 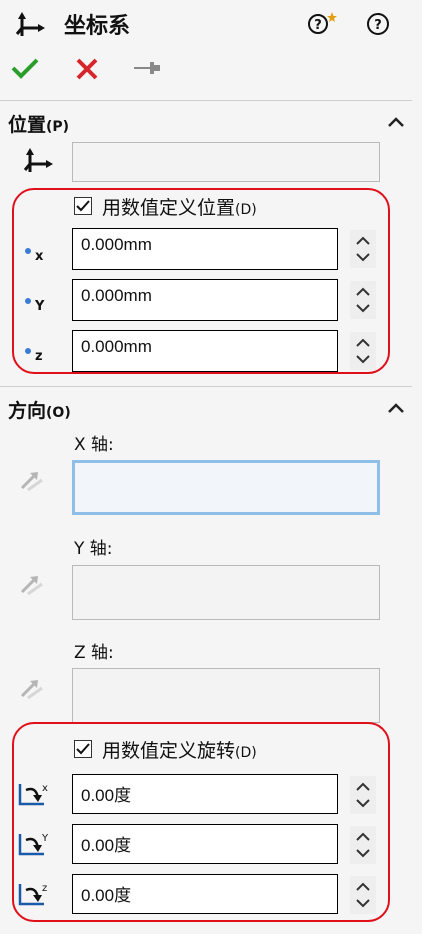 I want to click on rotation-x-spinner-icon, so click(x=363, y=795).